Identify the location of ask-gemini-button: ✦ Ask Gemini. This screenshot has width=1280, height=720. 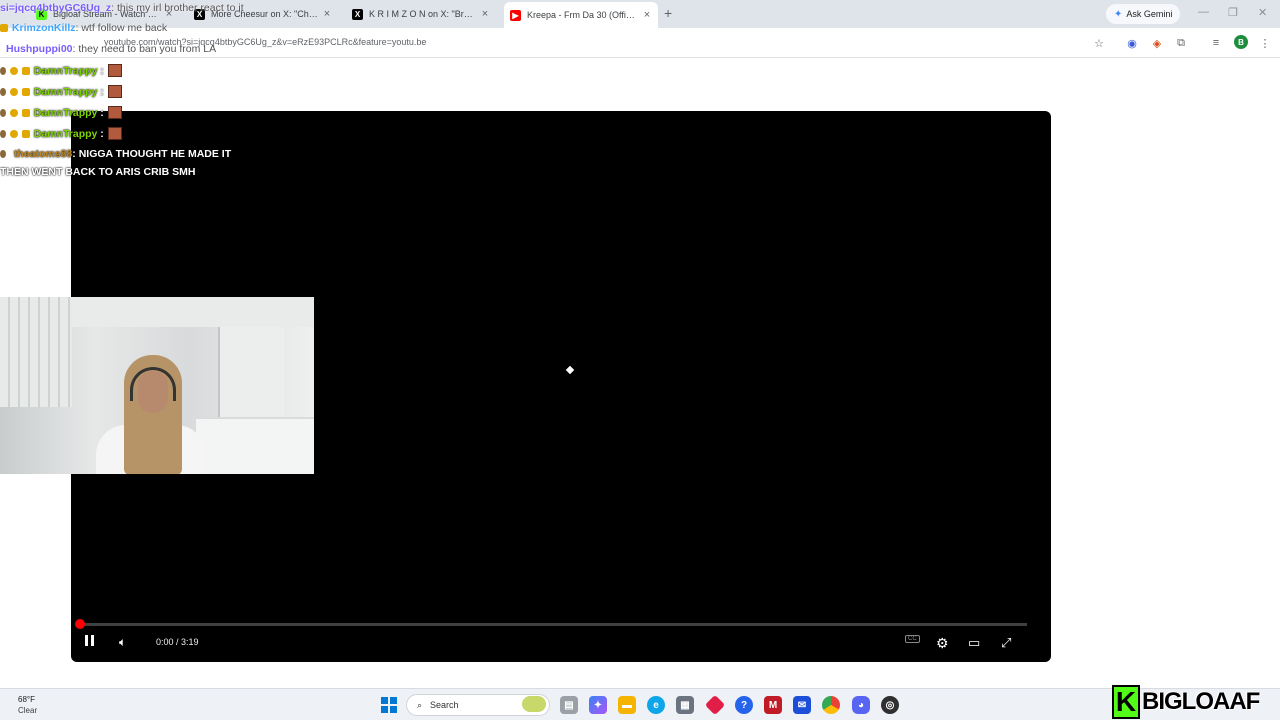
(1143, 14).